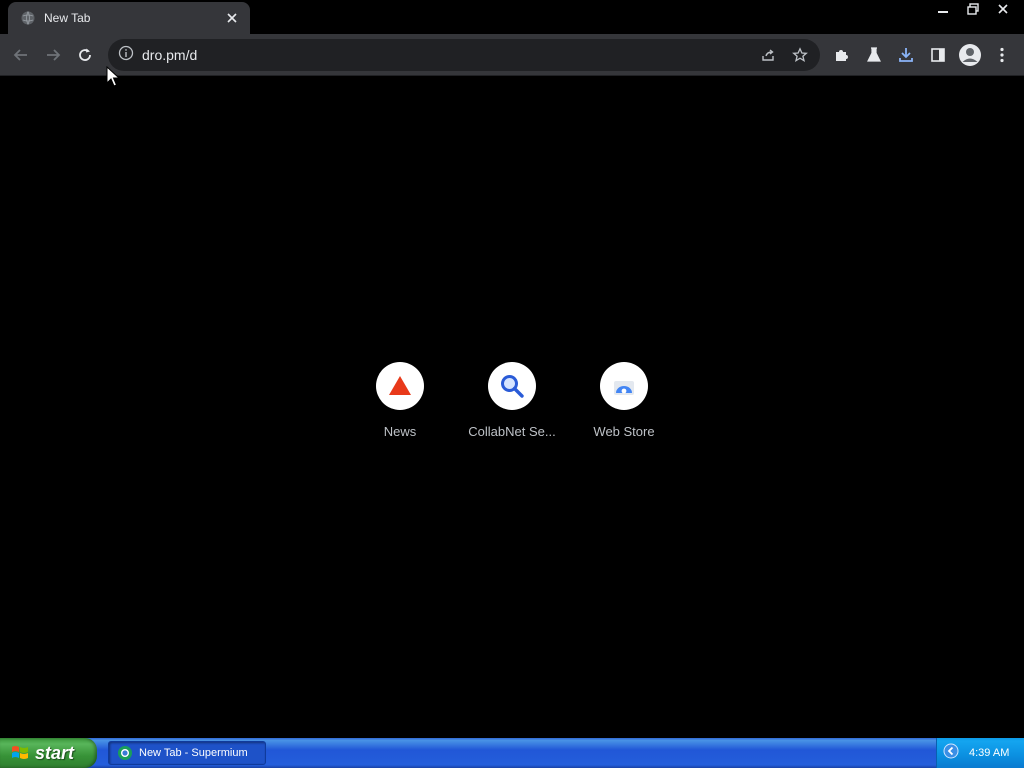 Image resolution: width=1024 pixels, height=768 pixels. I want to click on close-tab-icon, so click(232, 18).